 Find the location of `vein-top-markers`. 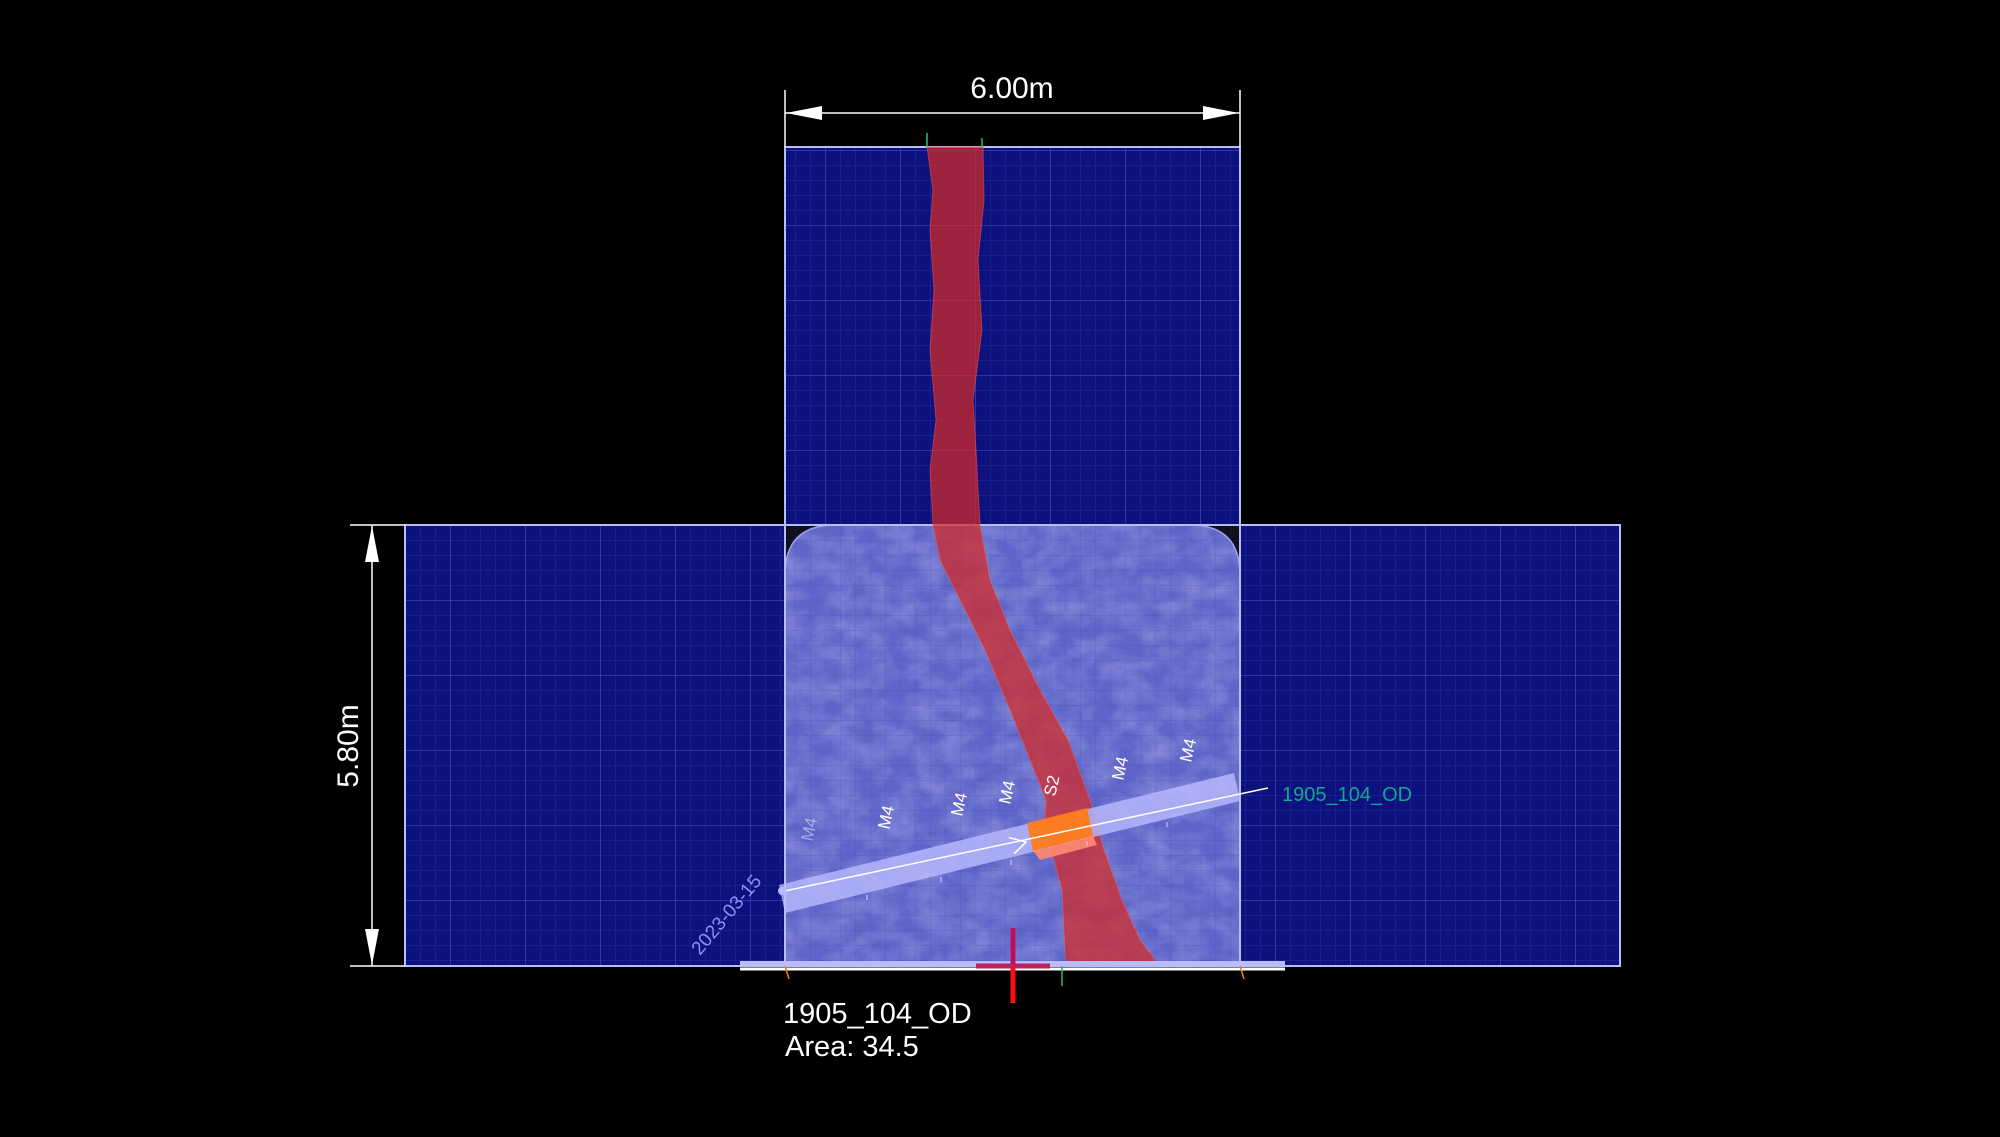

vein-top-markers is located at coordinates (954, 140).